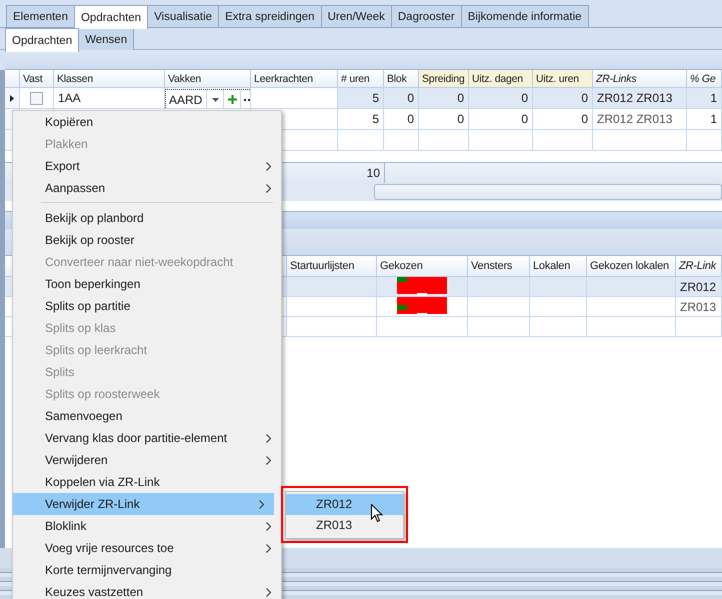 Image resolution: width=722 pixels, height=599 pixels. What do you see at coordinates (147, 240) in the screenshot?
I see `menu-item: Bekijk op rooster` at bounding box center [147, 240].